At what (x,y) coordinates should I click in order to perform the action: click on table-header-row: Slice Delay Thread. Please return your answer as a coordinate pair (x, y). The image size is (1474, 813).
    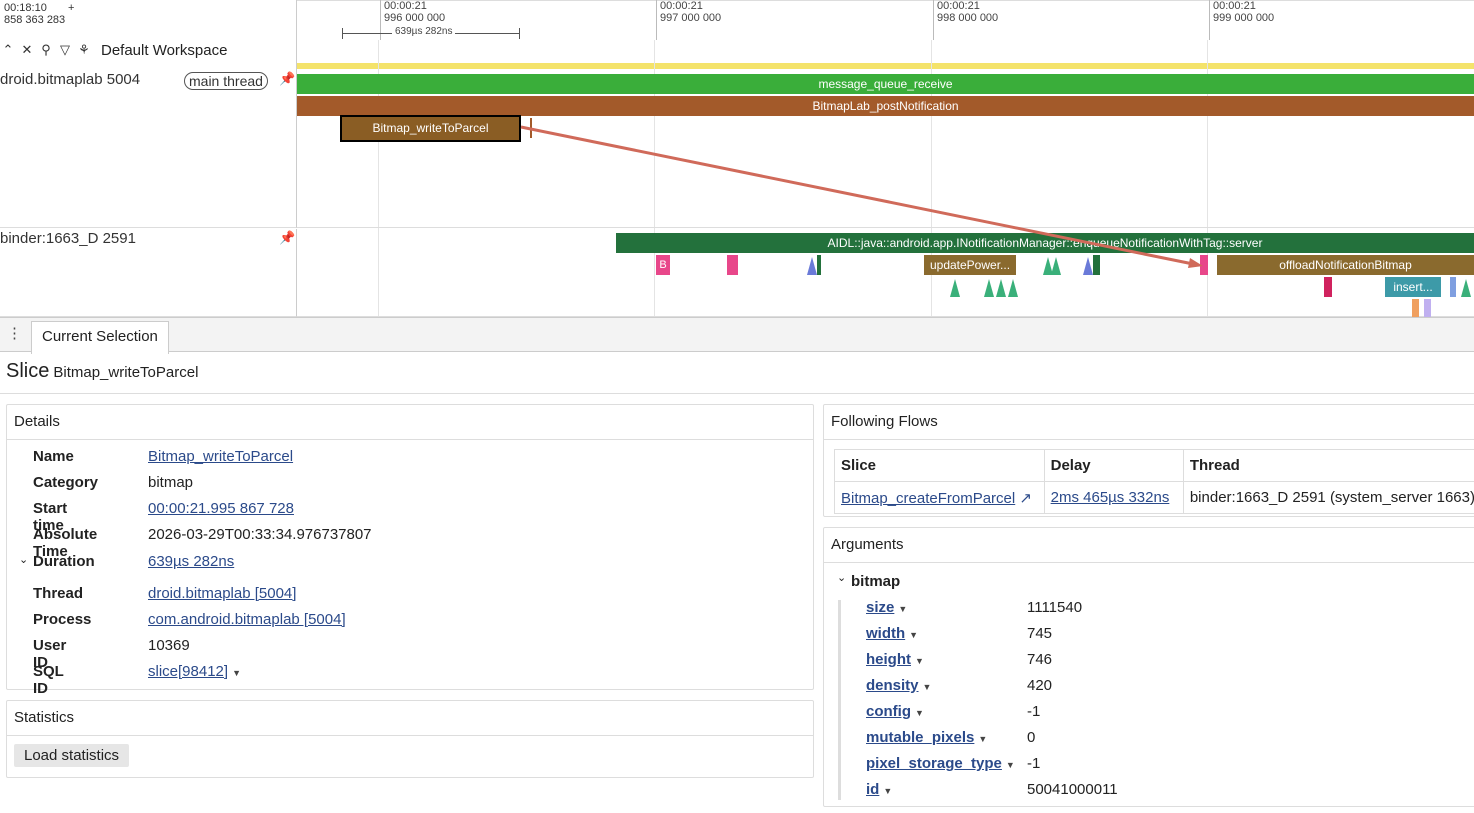
    Looking at the image, I should click on (1154, 465).